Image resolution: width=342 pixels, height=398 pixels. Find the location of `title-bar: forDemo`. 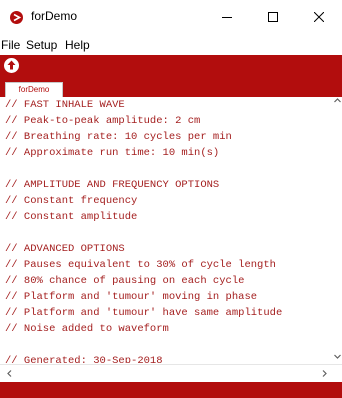

title-bar: forDemo is located at coordinates (171, 17).